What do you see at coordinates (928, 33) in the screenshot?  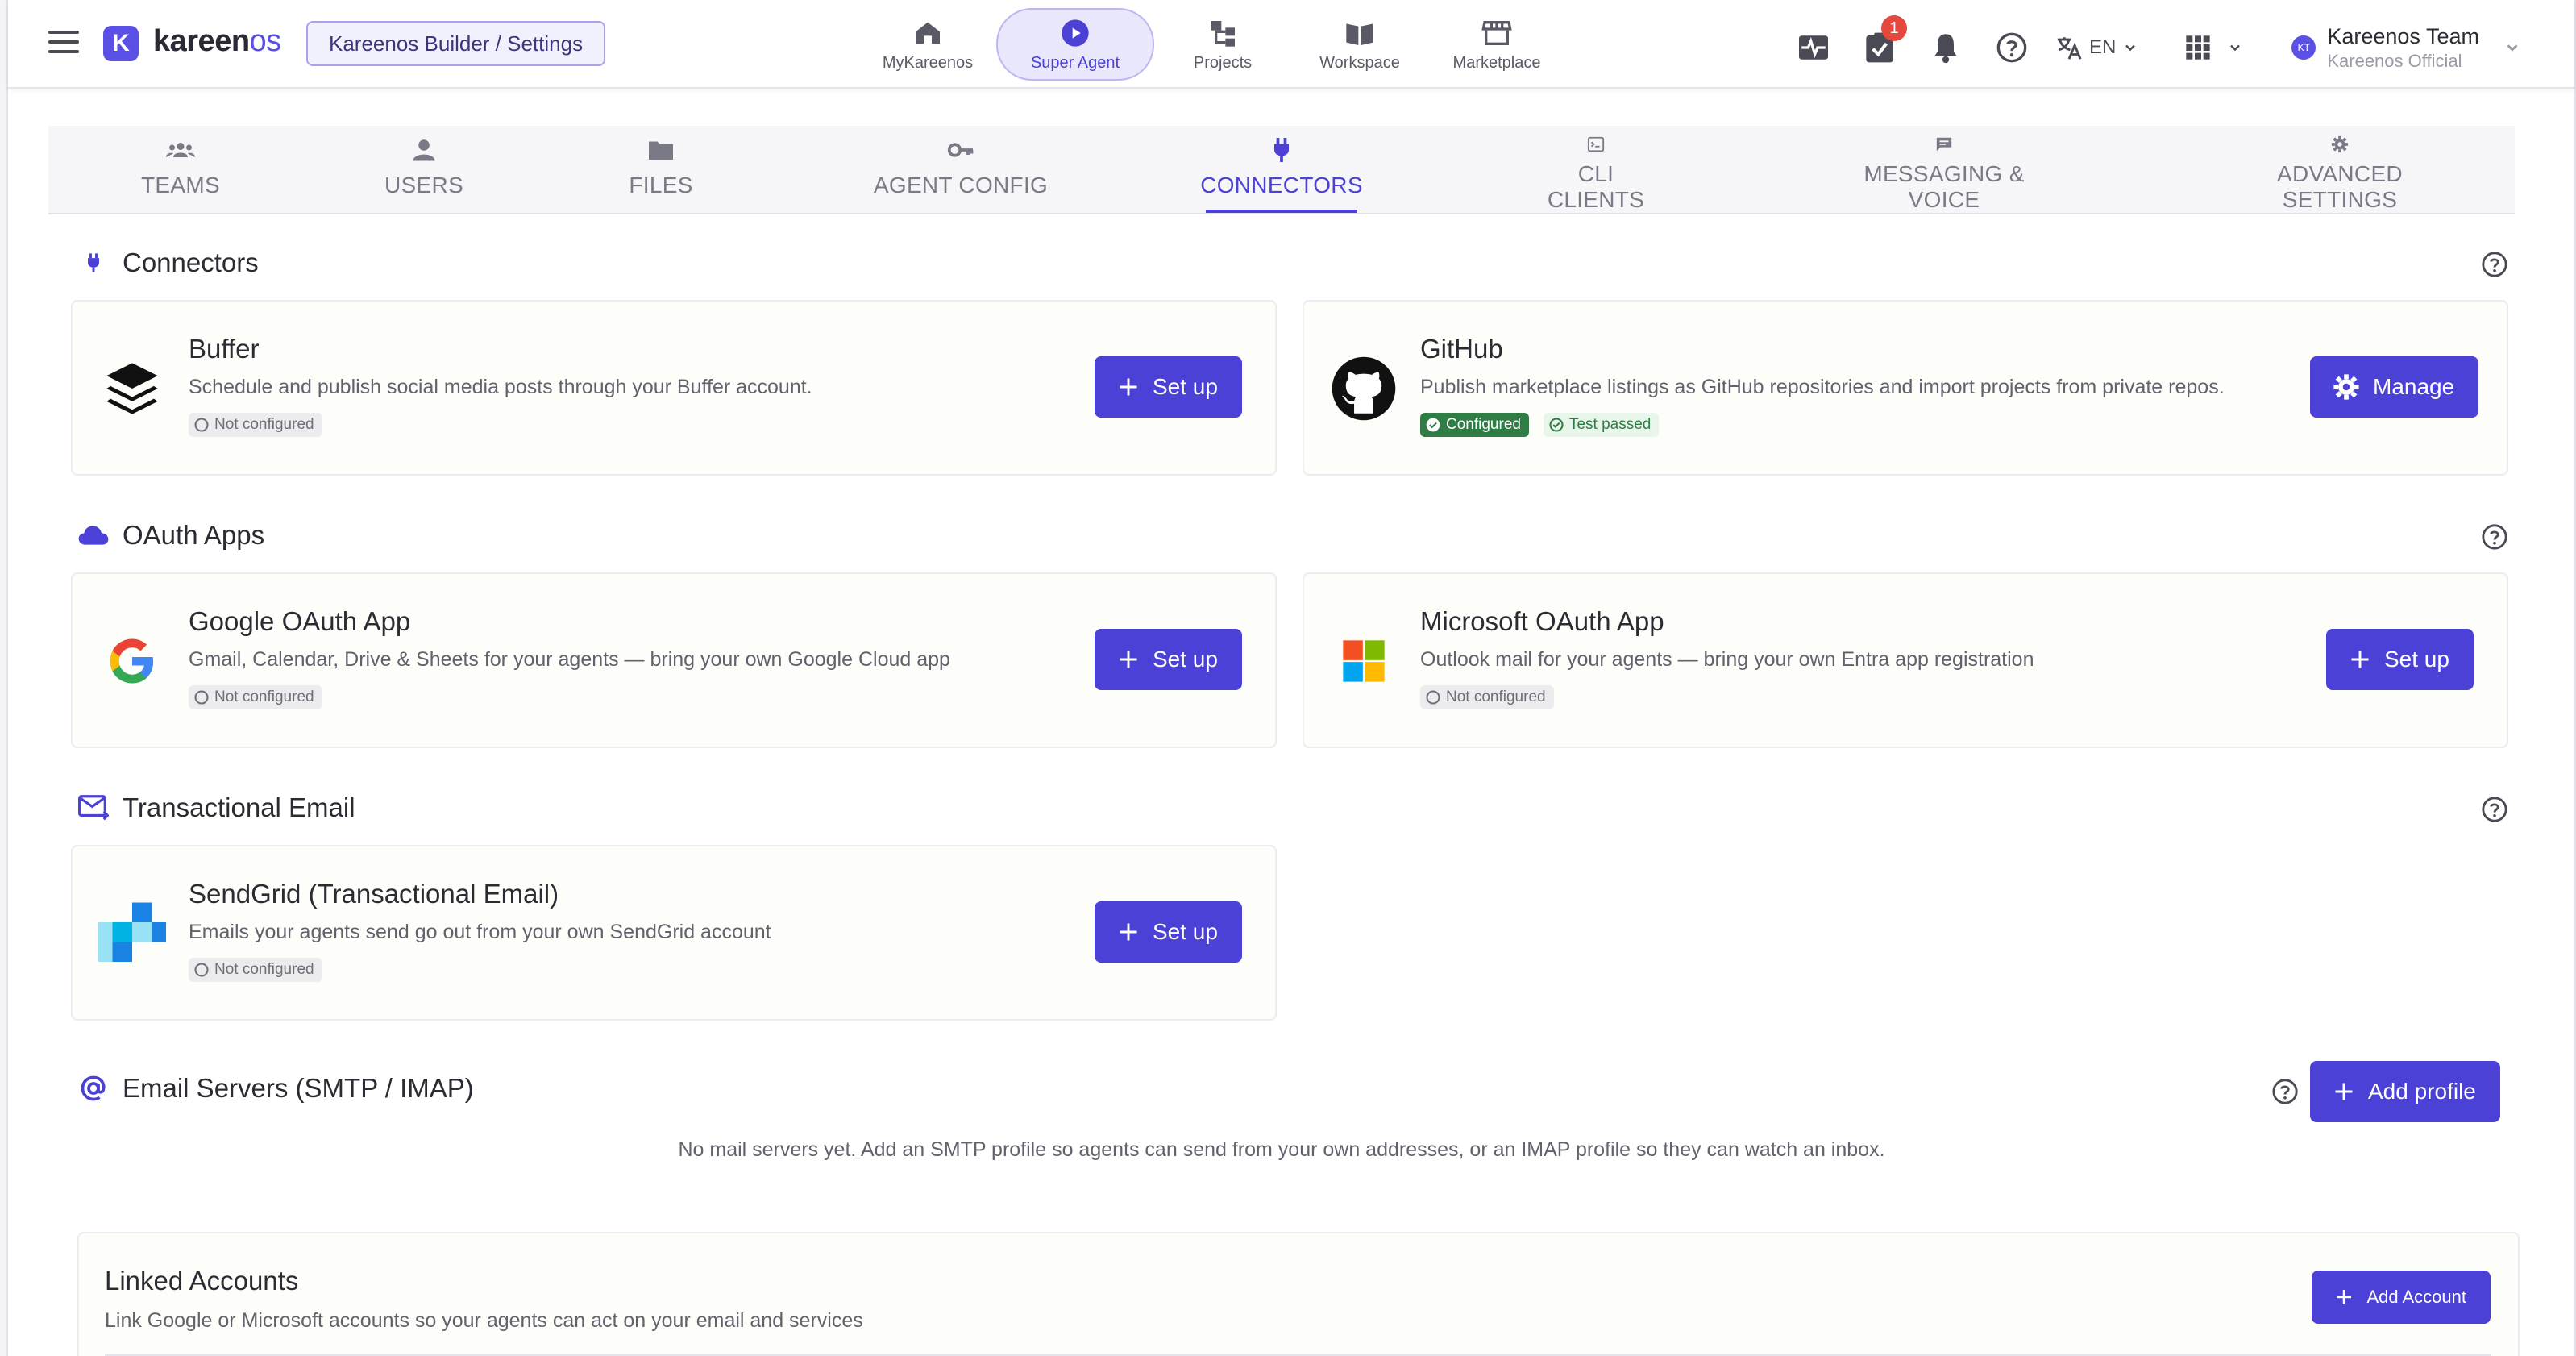 I see `home-icon` at bounding box center [928, 33].